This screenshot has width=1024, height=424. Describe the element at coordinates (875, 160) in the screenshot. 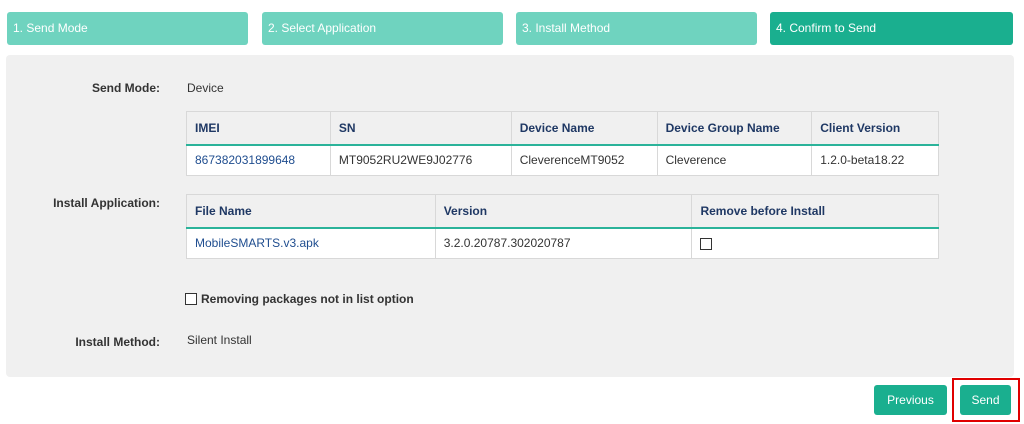

I see `cell-client-version: 1.2.0-beta18.22` at that location.